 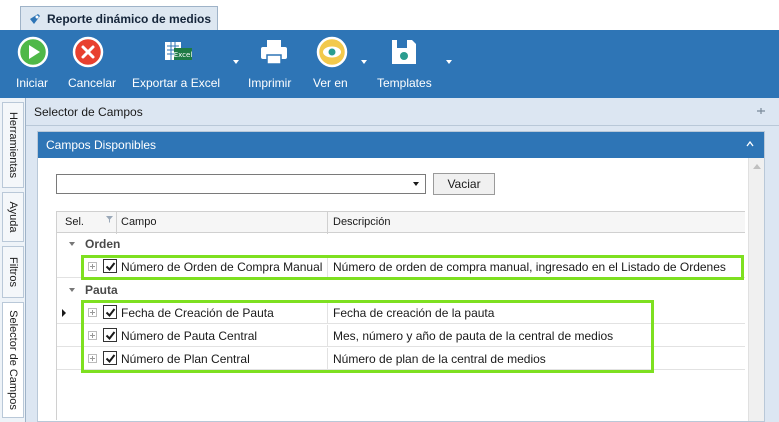 I want to click on available-fields-title: Campos Disponibles, so click(x=101, y=145).